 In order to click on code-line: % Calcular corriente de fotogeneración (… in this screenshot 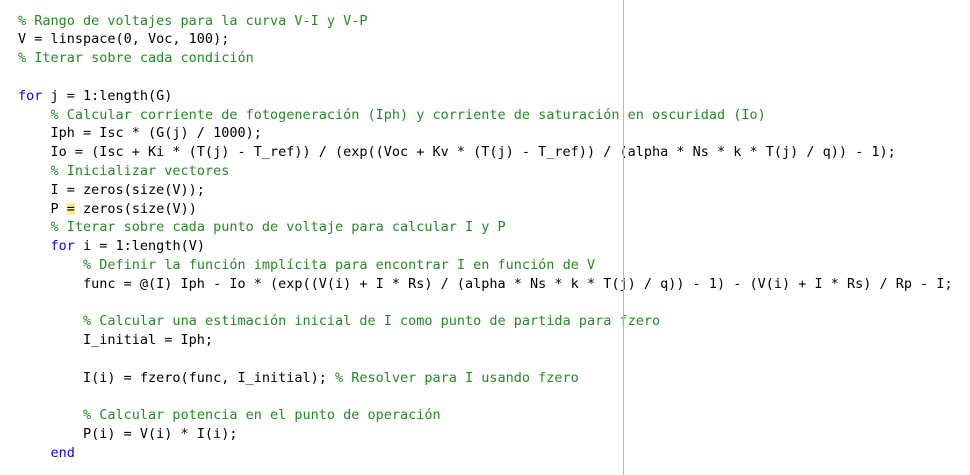, I will do `click(392, 115)`.